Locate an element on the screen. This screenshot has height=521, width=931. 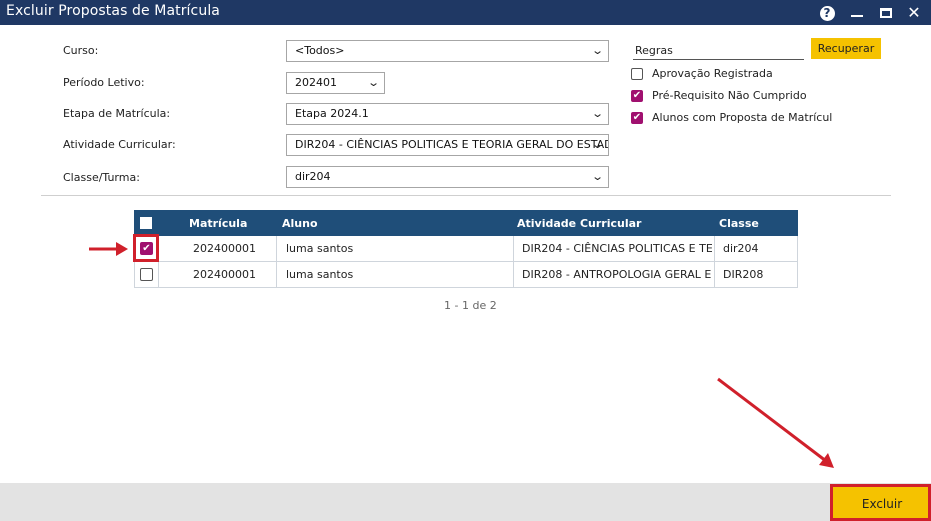
excluir-highlight-annotation is located at coordinates (880, 502).